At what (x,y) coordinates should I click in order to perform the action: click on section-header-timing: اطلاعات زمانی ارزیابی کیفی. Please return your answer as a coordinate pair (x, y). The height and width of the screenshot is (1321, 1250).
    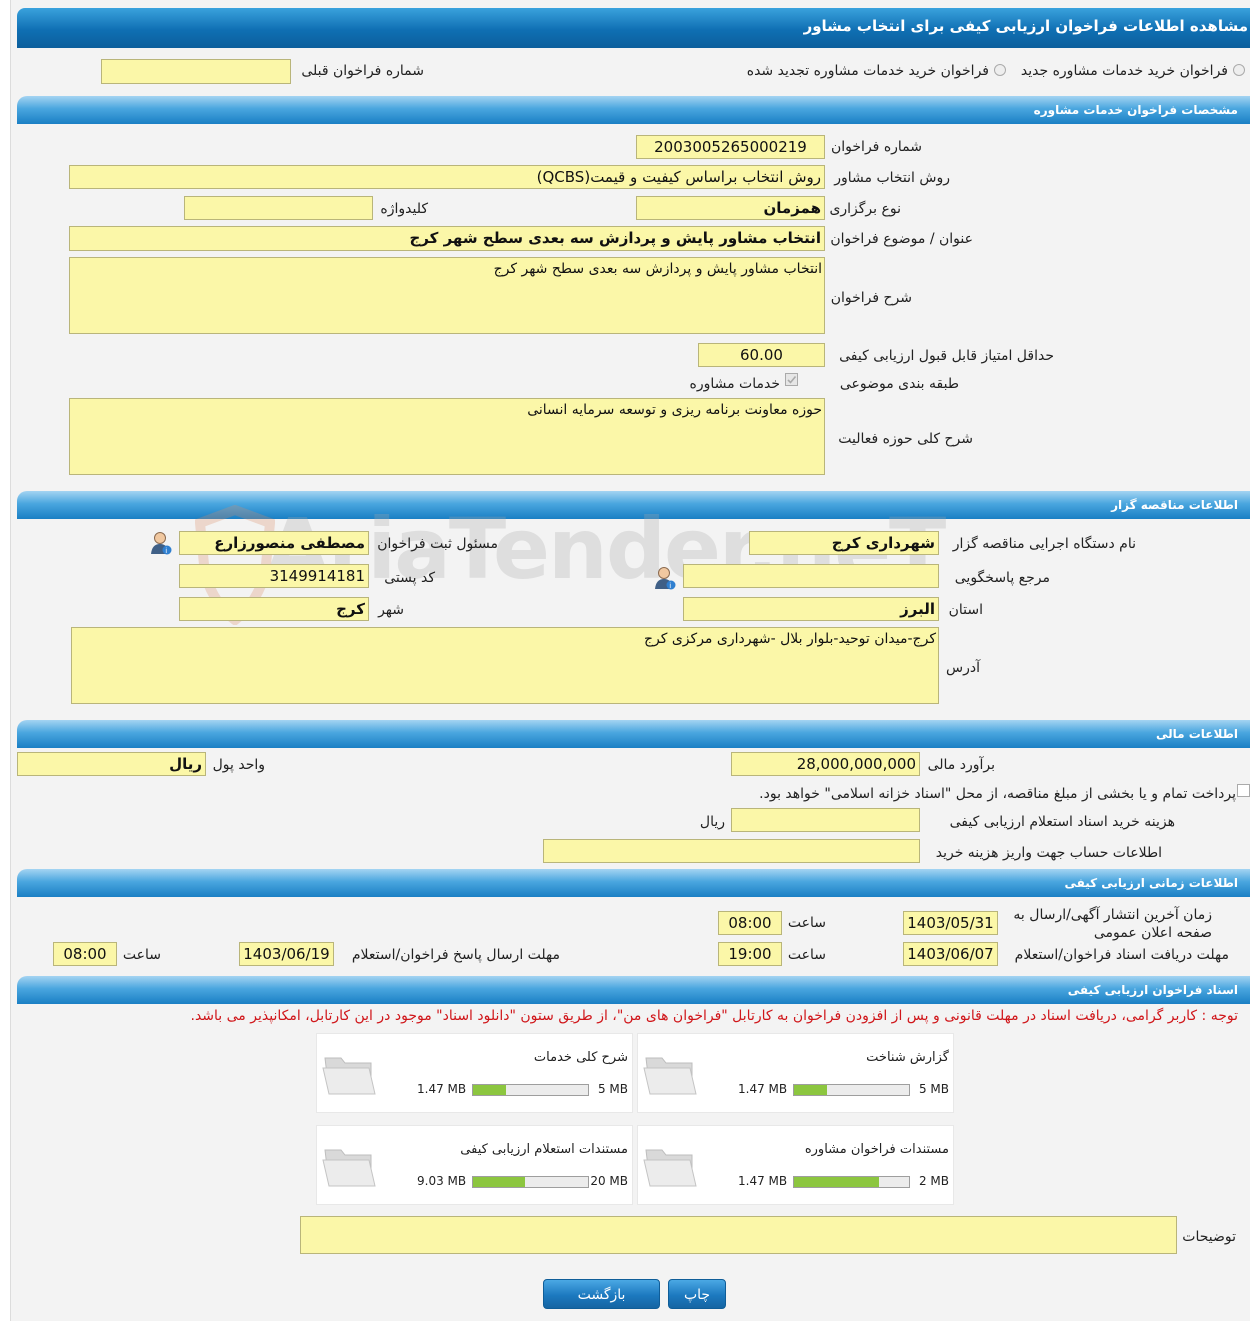
    Looking at the image, I should click on (633, 883).